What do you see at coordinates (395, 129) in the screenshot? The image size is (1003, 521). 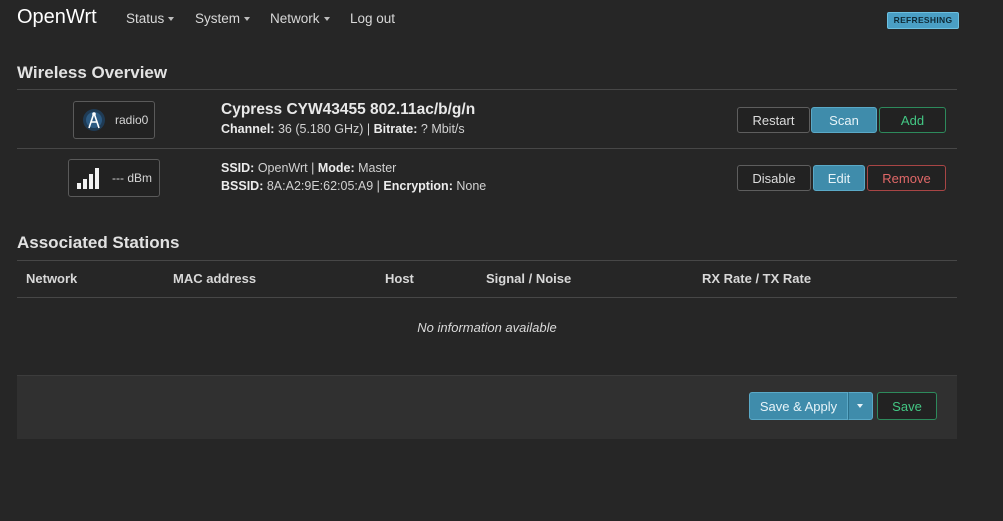 I see `bitrate-label: Bitrate:` at bounding box center [395, 129].